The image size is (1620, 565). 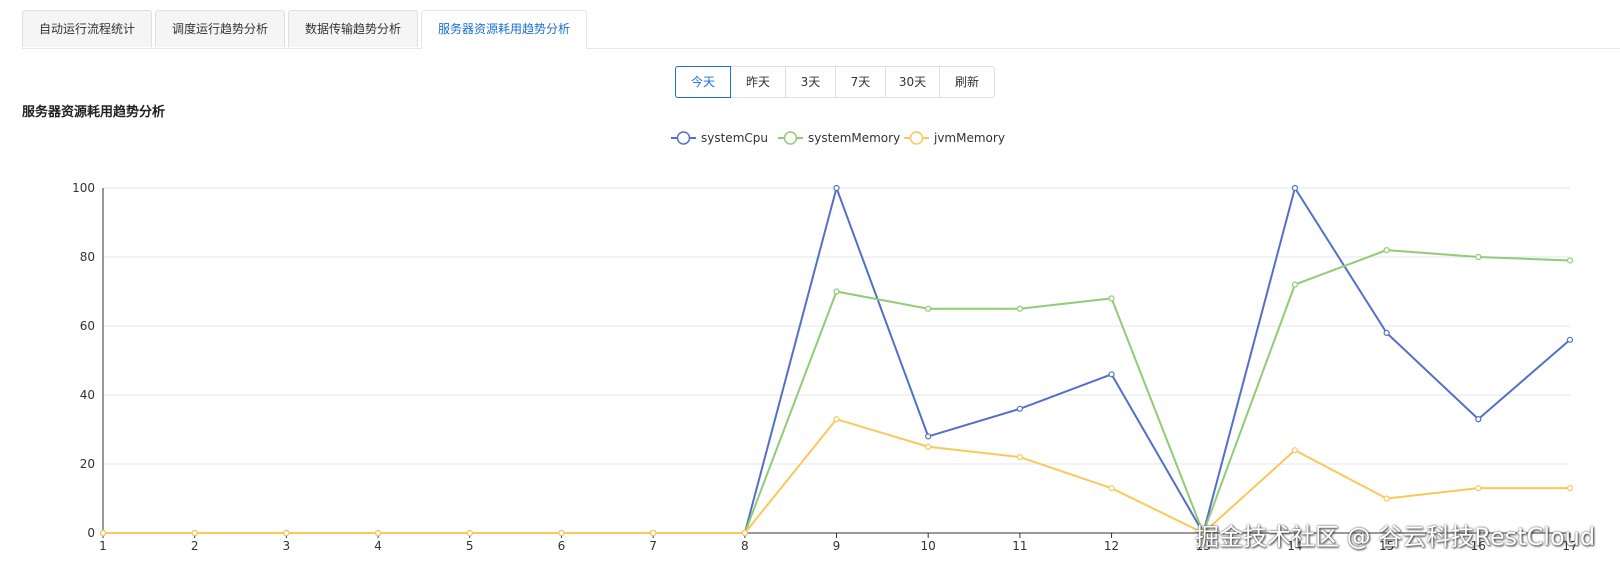 I want to click on y-tick-label: 60, so click(x=87, y=326).